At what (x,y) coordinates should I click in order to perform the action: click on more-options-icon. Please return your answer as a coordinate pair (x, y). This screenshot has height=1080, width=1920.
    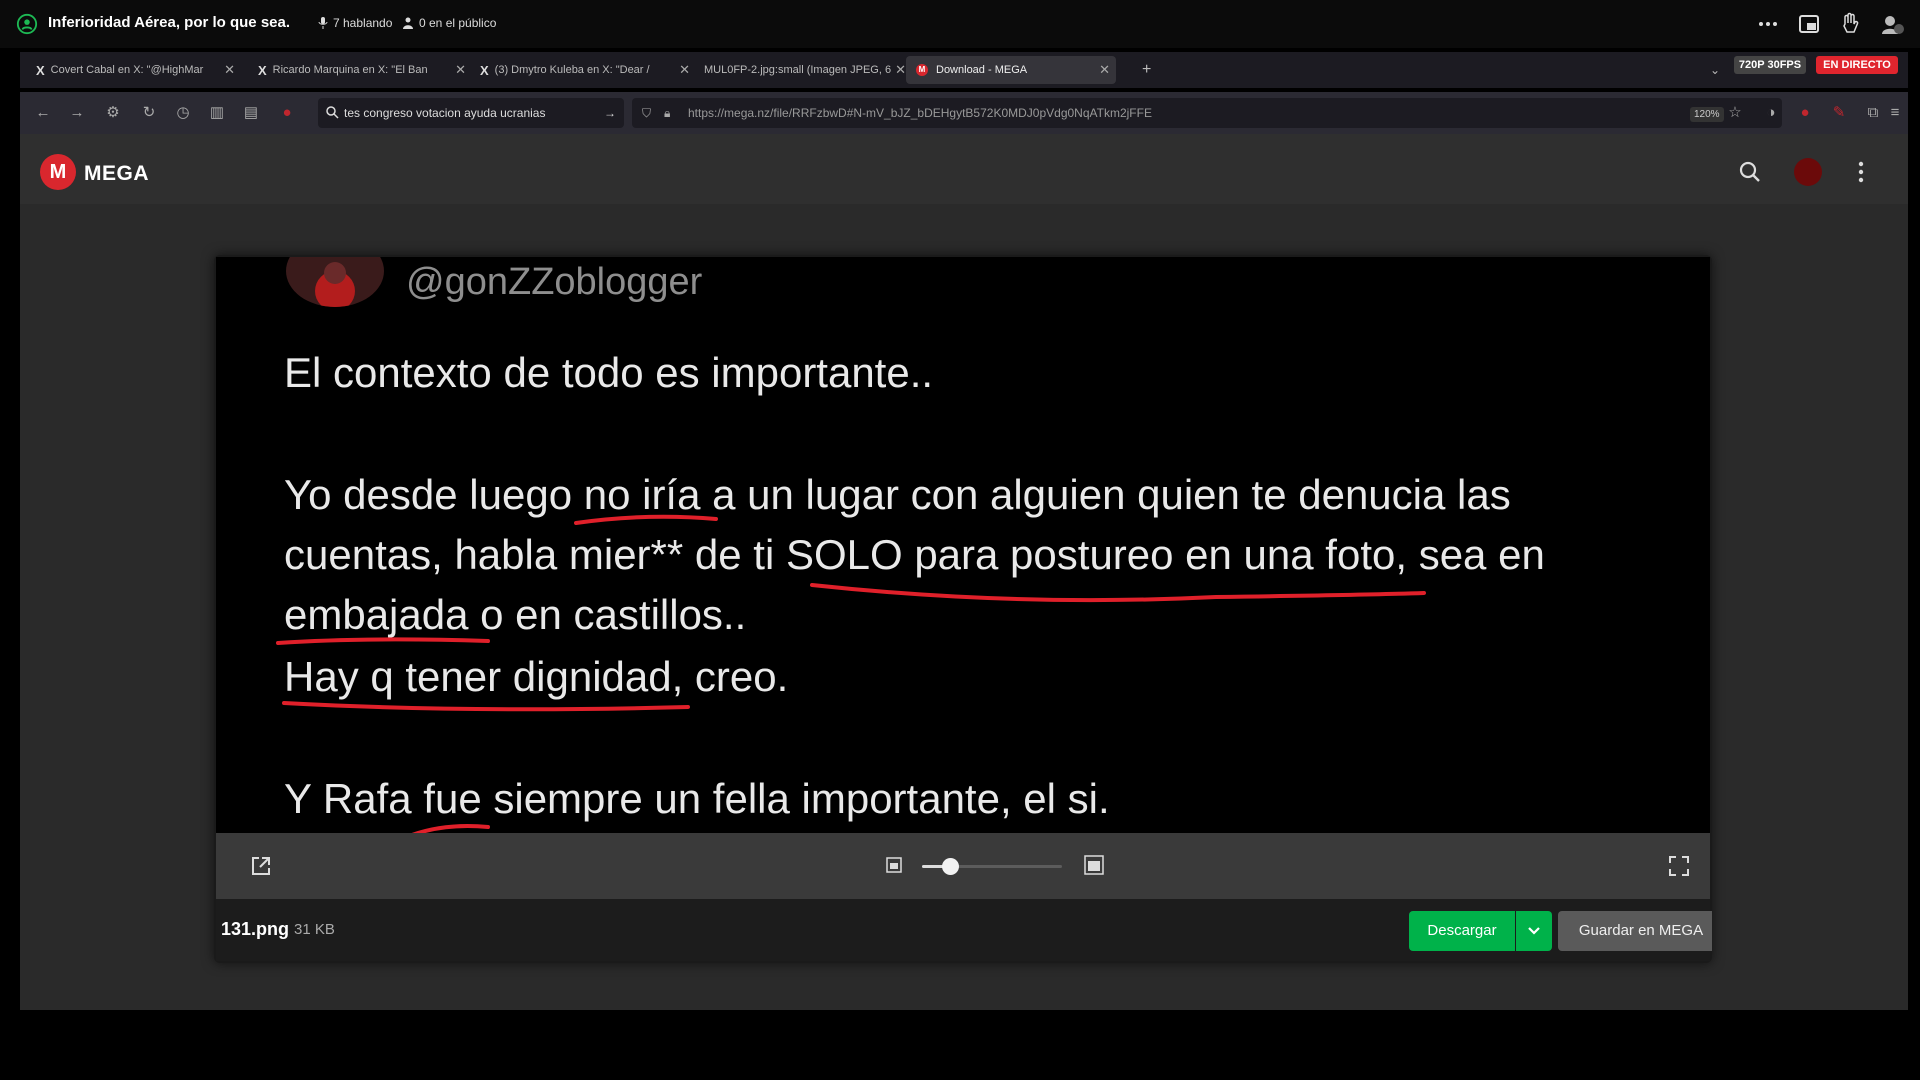
    Looking at the image, I should click on (1861, 172).